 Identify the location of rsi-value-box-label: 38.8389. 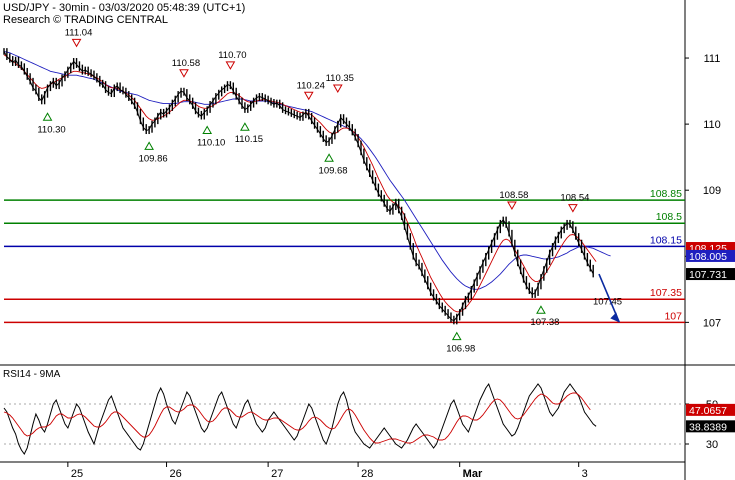
(708, 427).